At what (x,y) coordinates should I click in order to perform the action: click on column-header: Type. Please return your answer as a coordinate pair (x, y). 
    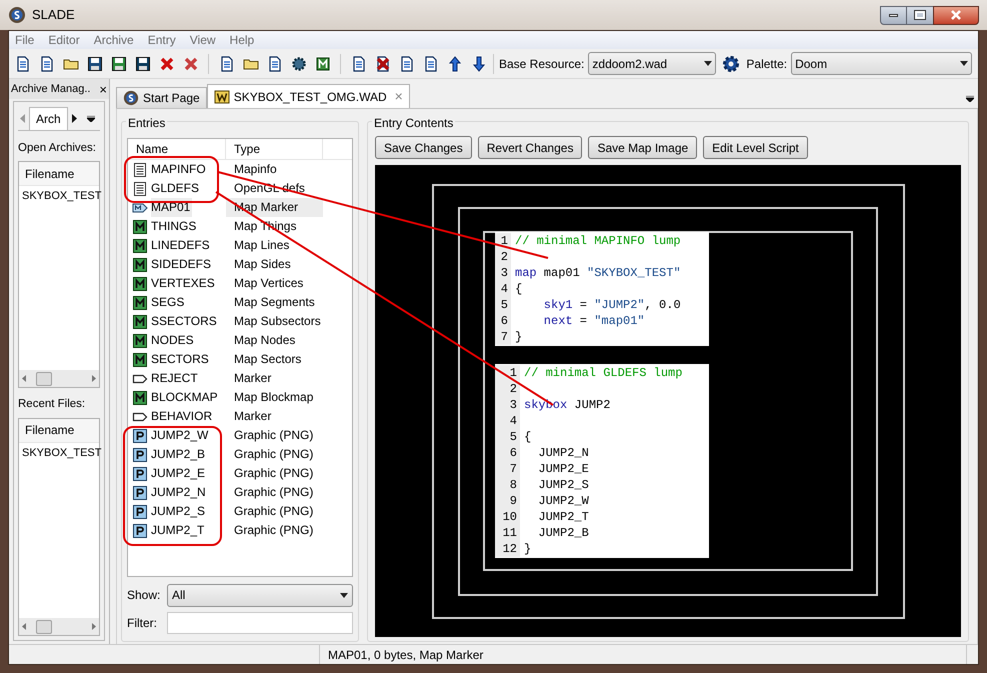
    Looking at the image, I should click on (274, 149).